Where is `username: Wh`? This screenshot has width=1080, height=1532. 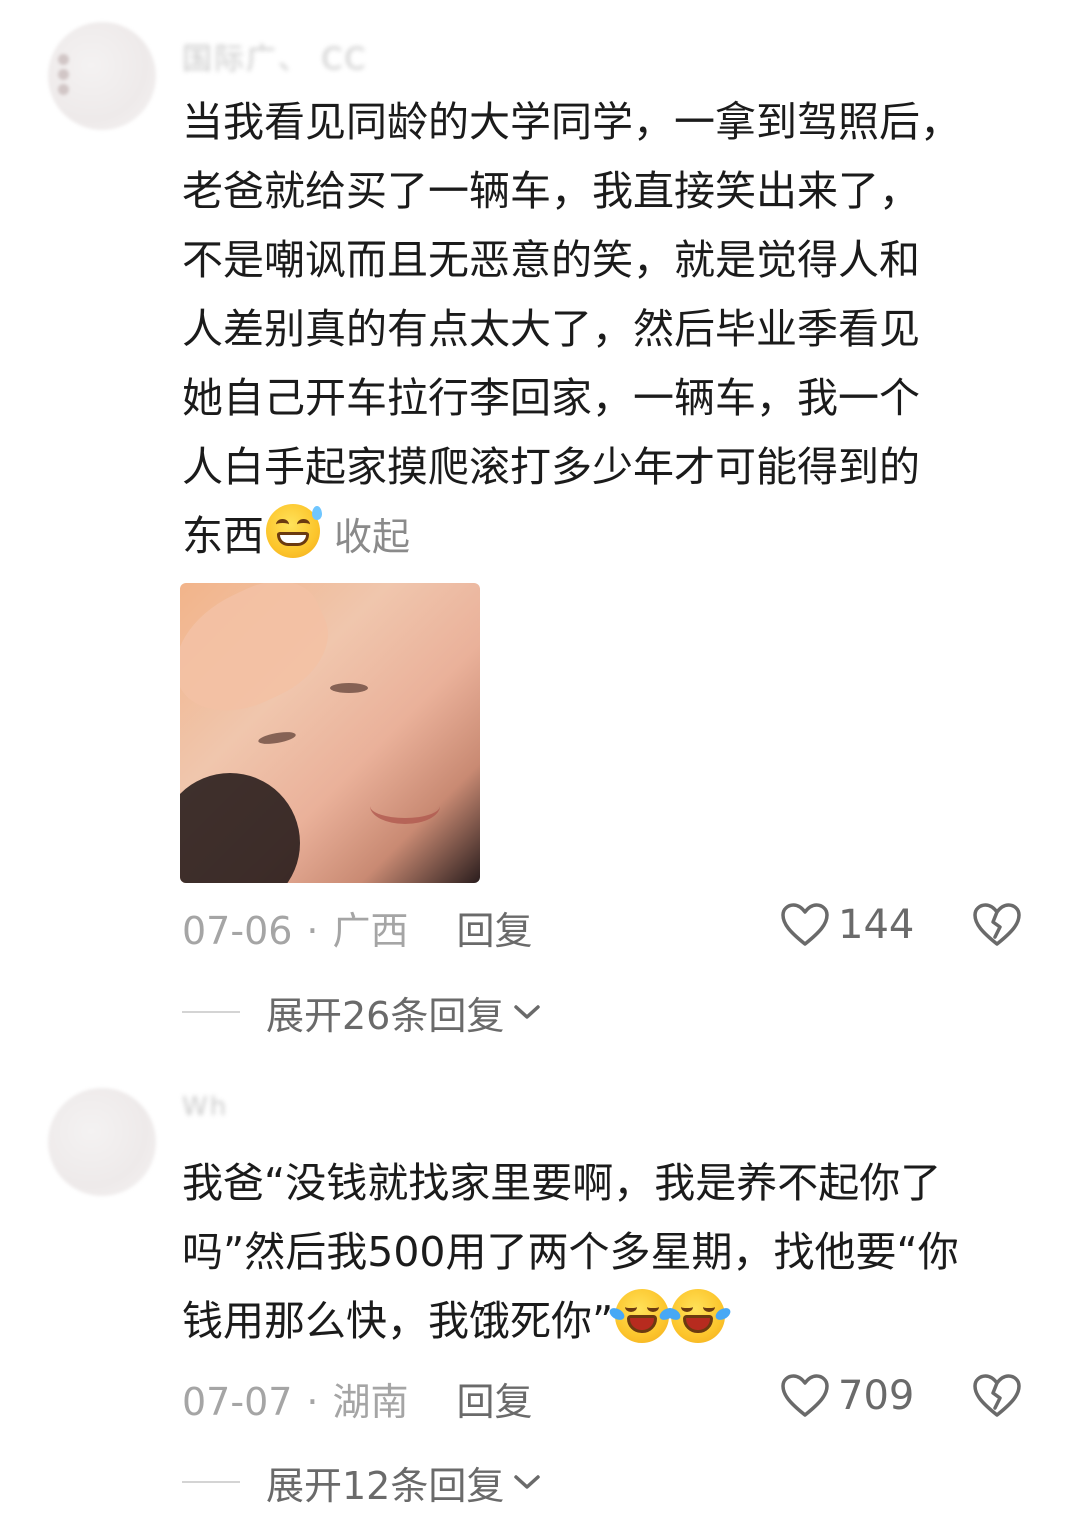 username: Wh is located at coordinates (205, 1107).